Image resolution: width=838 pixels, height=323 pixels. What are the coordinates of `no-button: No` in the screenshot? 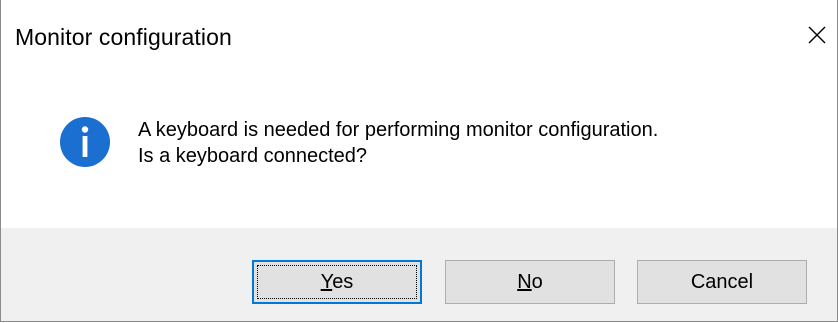 It's located at (530, 282).